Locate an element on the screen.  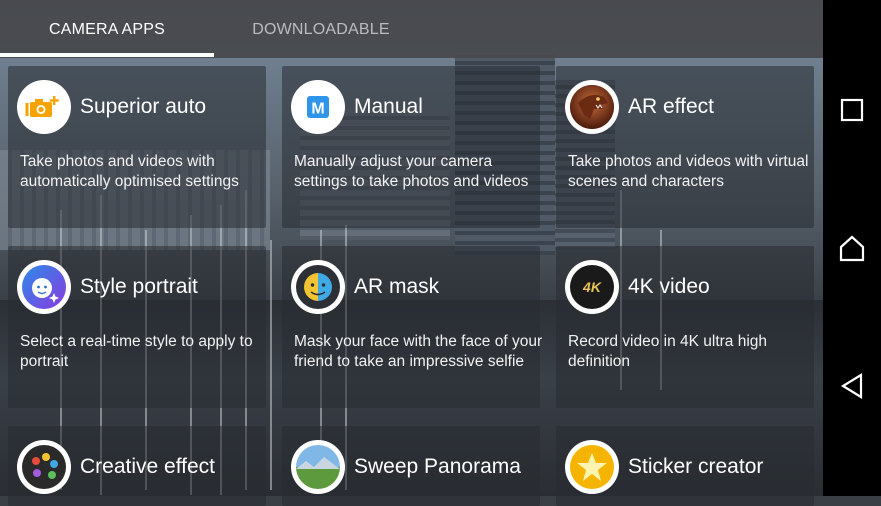
app-title: Style portrait is located at coordinates (139, 286).